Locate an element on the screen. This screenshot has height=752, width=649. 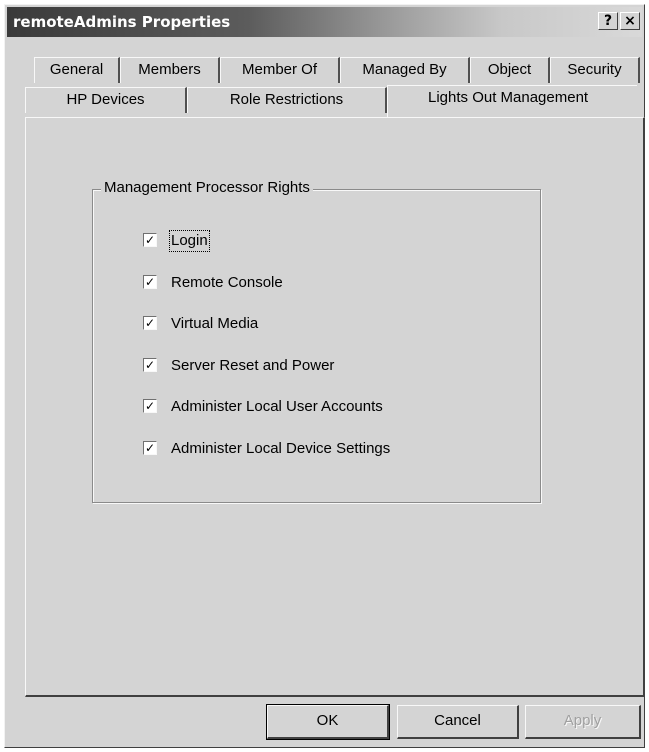
ok-button: OK is located at coordinates (328, 722).